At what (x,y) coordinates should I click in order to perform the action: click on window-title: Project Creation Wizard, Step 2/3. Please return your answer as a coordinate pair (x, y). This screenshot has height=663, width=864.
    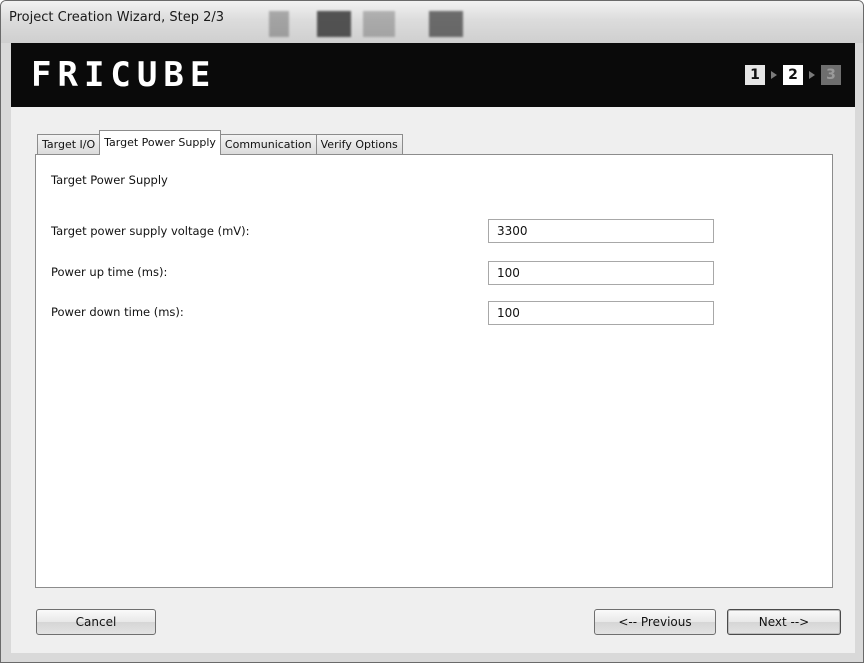
    Looking at the image, I should click on (117, 17).